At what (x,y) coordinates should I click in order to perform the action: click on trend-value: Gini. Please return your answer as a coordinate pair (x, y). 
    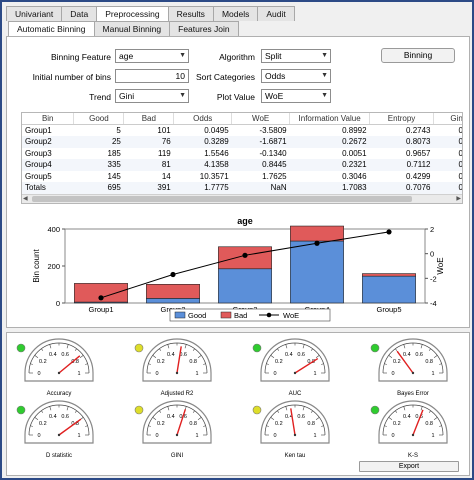
    Looking at the image, I should click on (127, 96).